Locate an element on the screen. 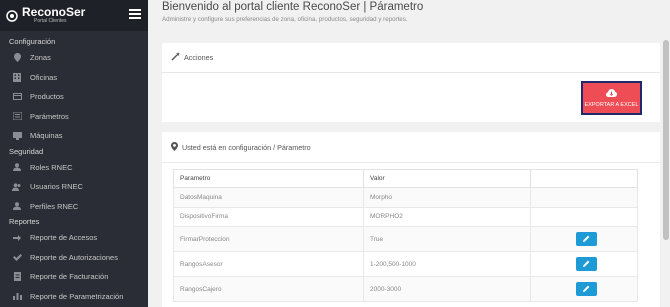 The image size is (670, 307). table-row: DatosMaquina Morpho is located at coordinates (405, 197).